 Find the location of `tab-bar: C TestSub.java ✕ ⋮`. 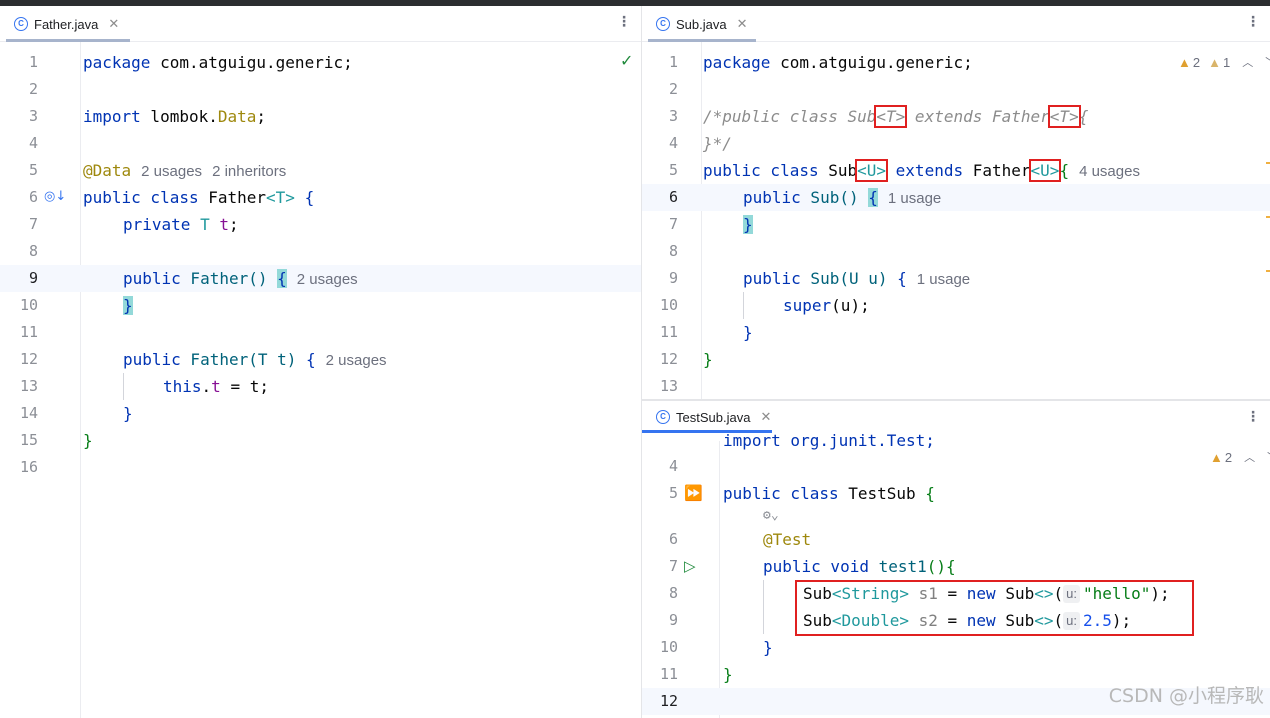

tab-bar: C TestSub.java ✕ ⋮ is located at coordinates (956, 419).